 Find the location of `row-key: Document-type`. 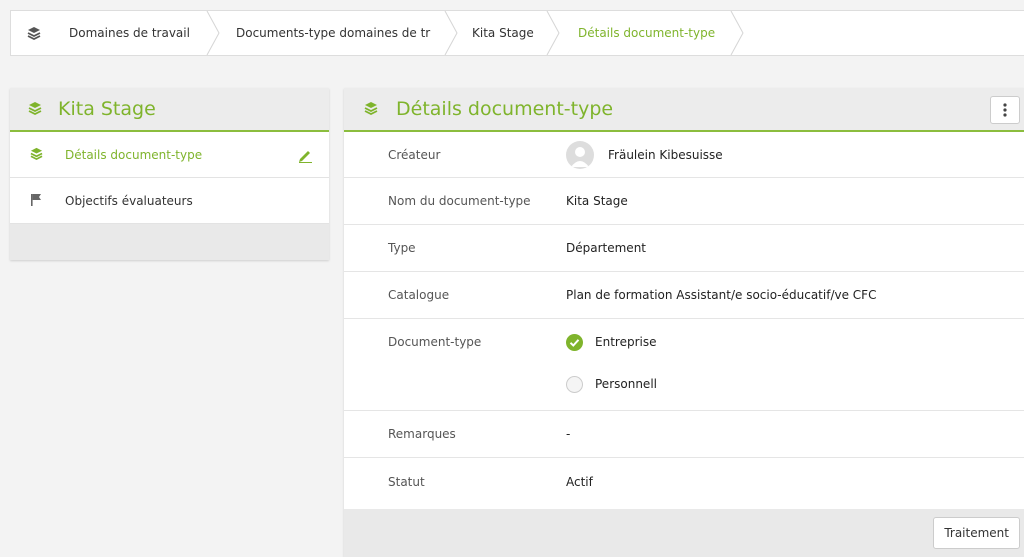

row-key: Document-type is located at coordinates (435, 342).